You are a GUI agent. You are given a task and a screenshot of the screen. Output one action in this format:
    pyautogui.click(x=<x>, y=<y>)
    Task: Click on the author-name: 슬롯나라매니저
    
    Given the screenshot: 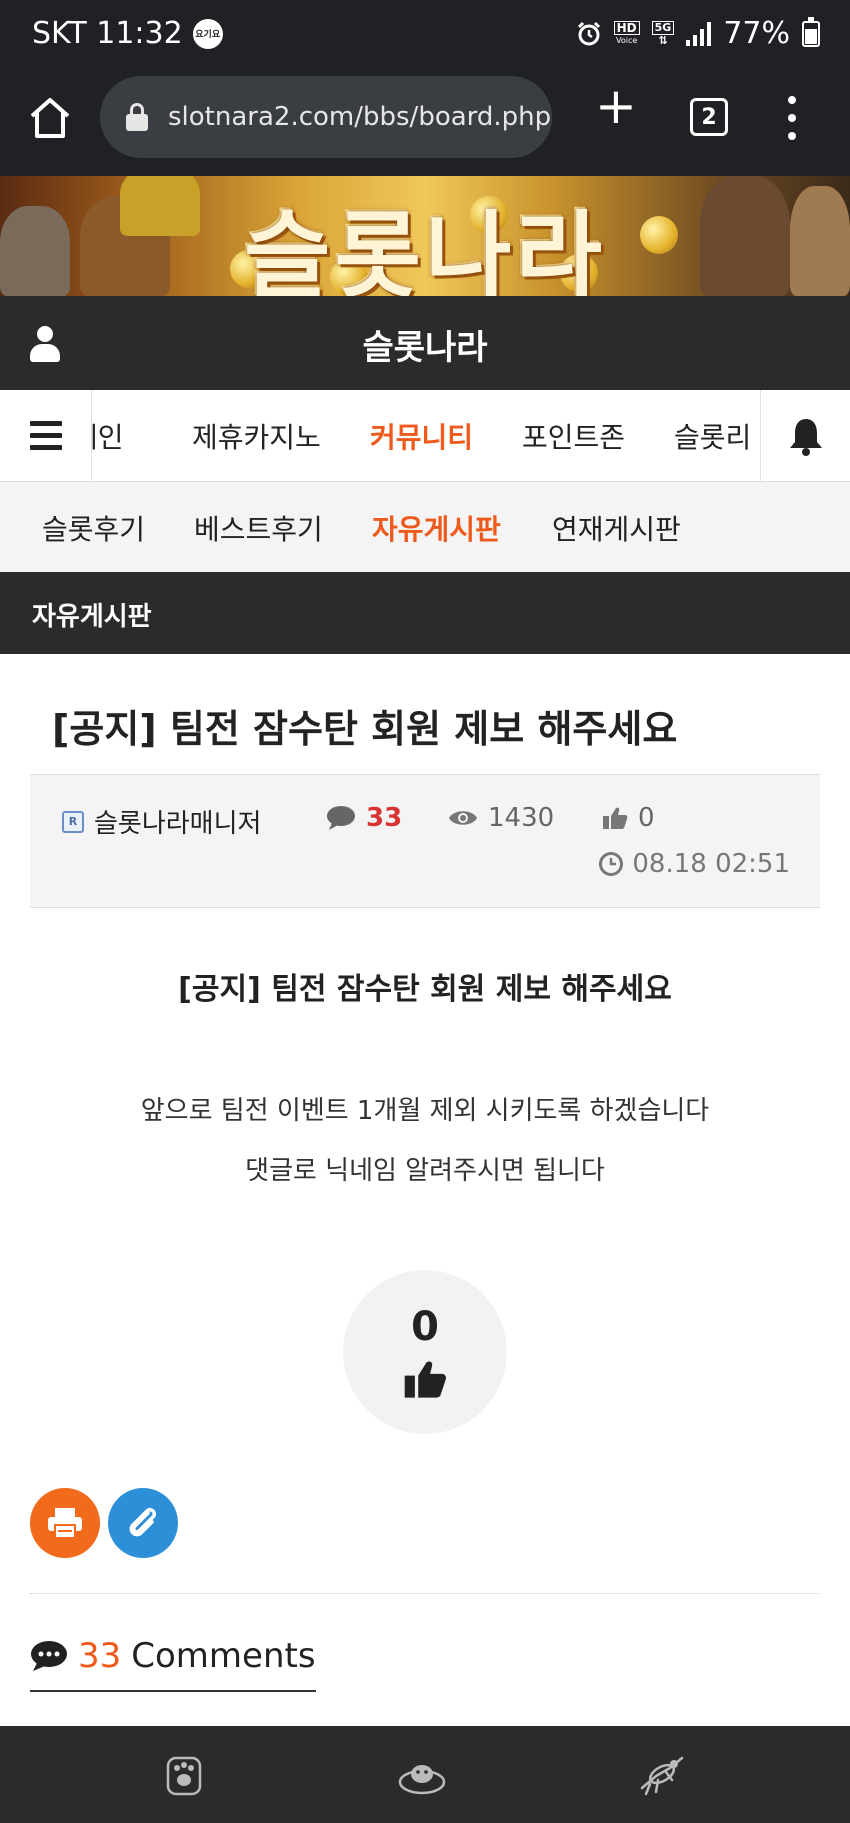 What is the action you would take?
    pyautogui.click(x=177, y=821)
    